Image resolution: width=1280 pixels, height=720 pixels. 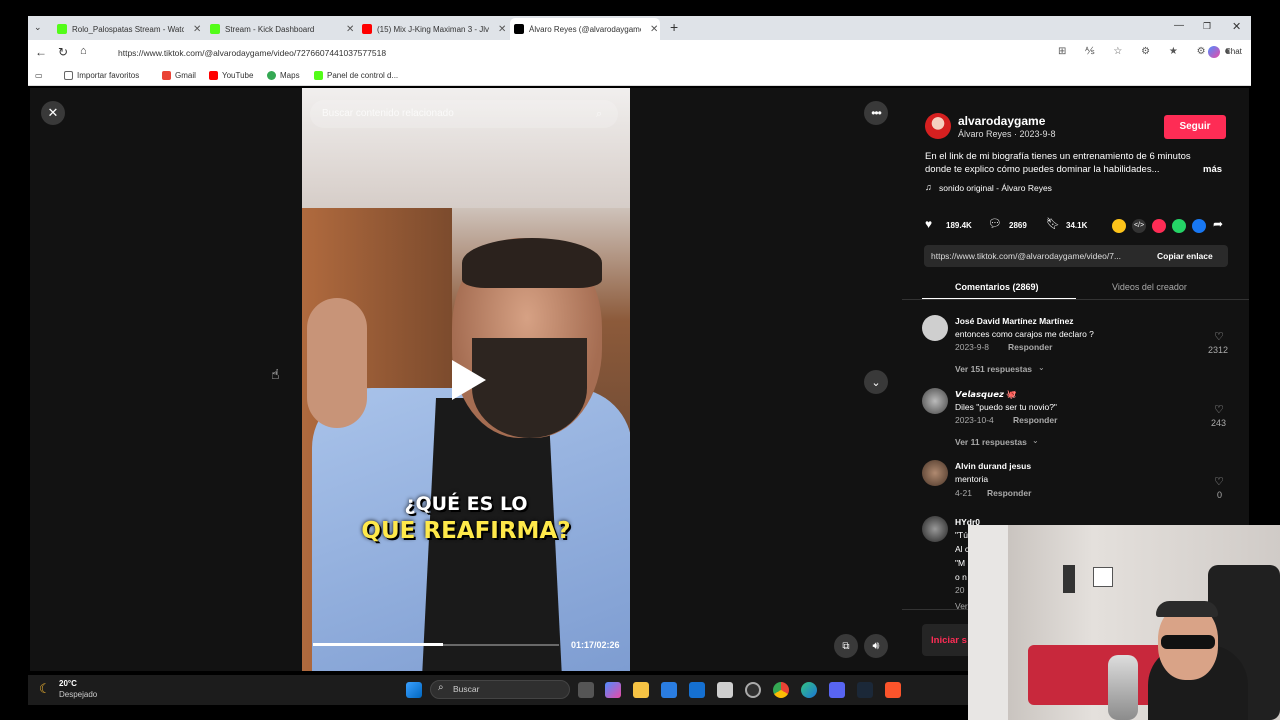 I want to click on close-video-button: ✕, so click(x=53, y=113).